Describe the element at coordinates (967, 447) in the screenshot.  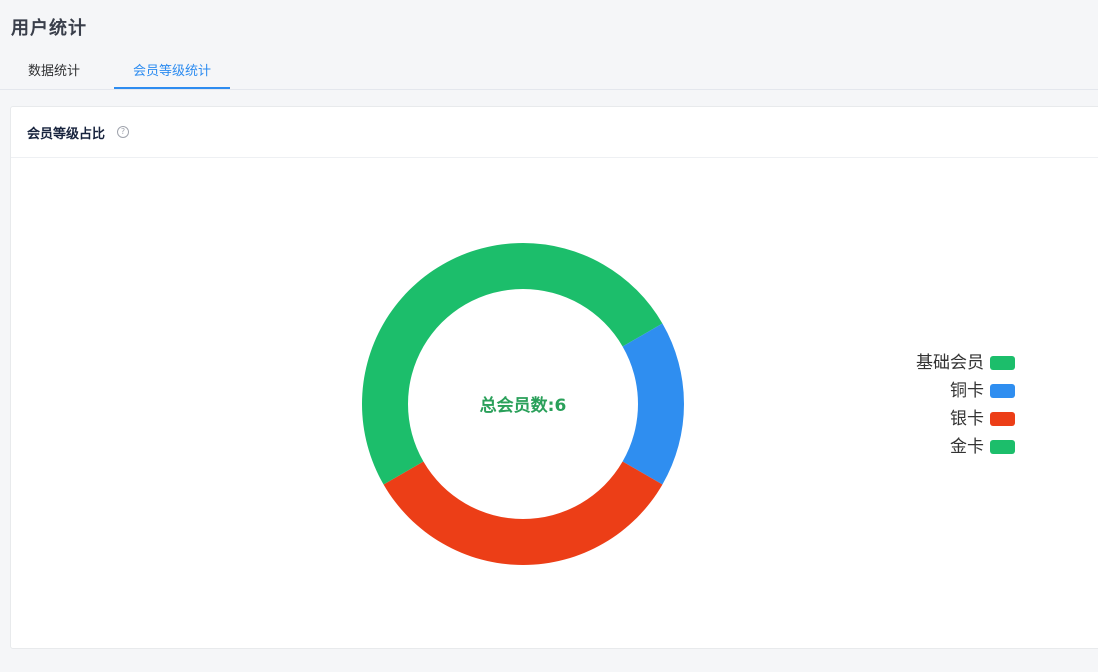
I see `legend-label-4: 金卡` at that location.